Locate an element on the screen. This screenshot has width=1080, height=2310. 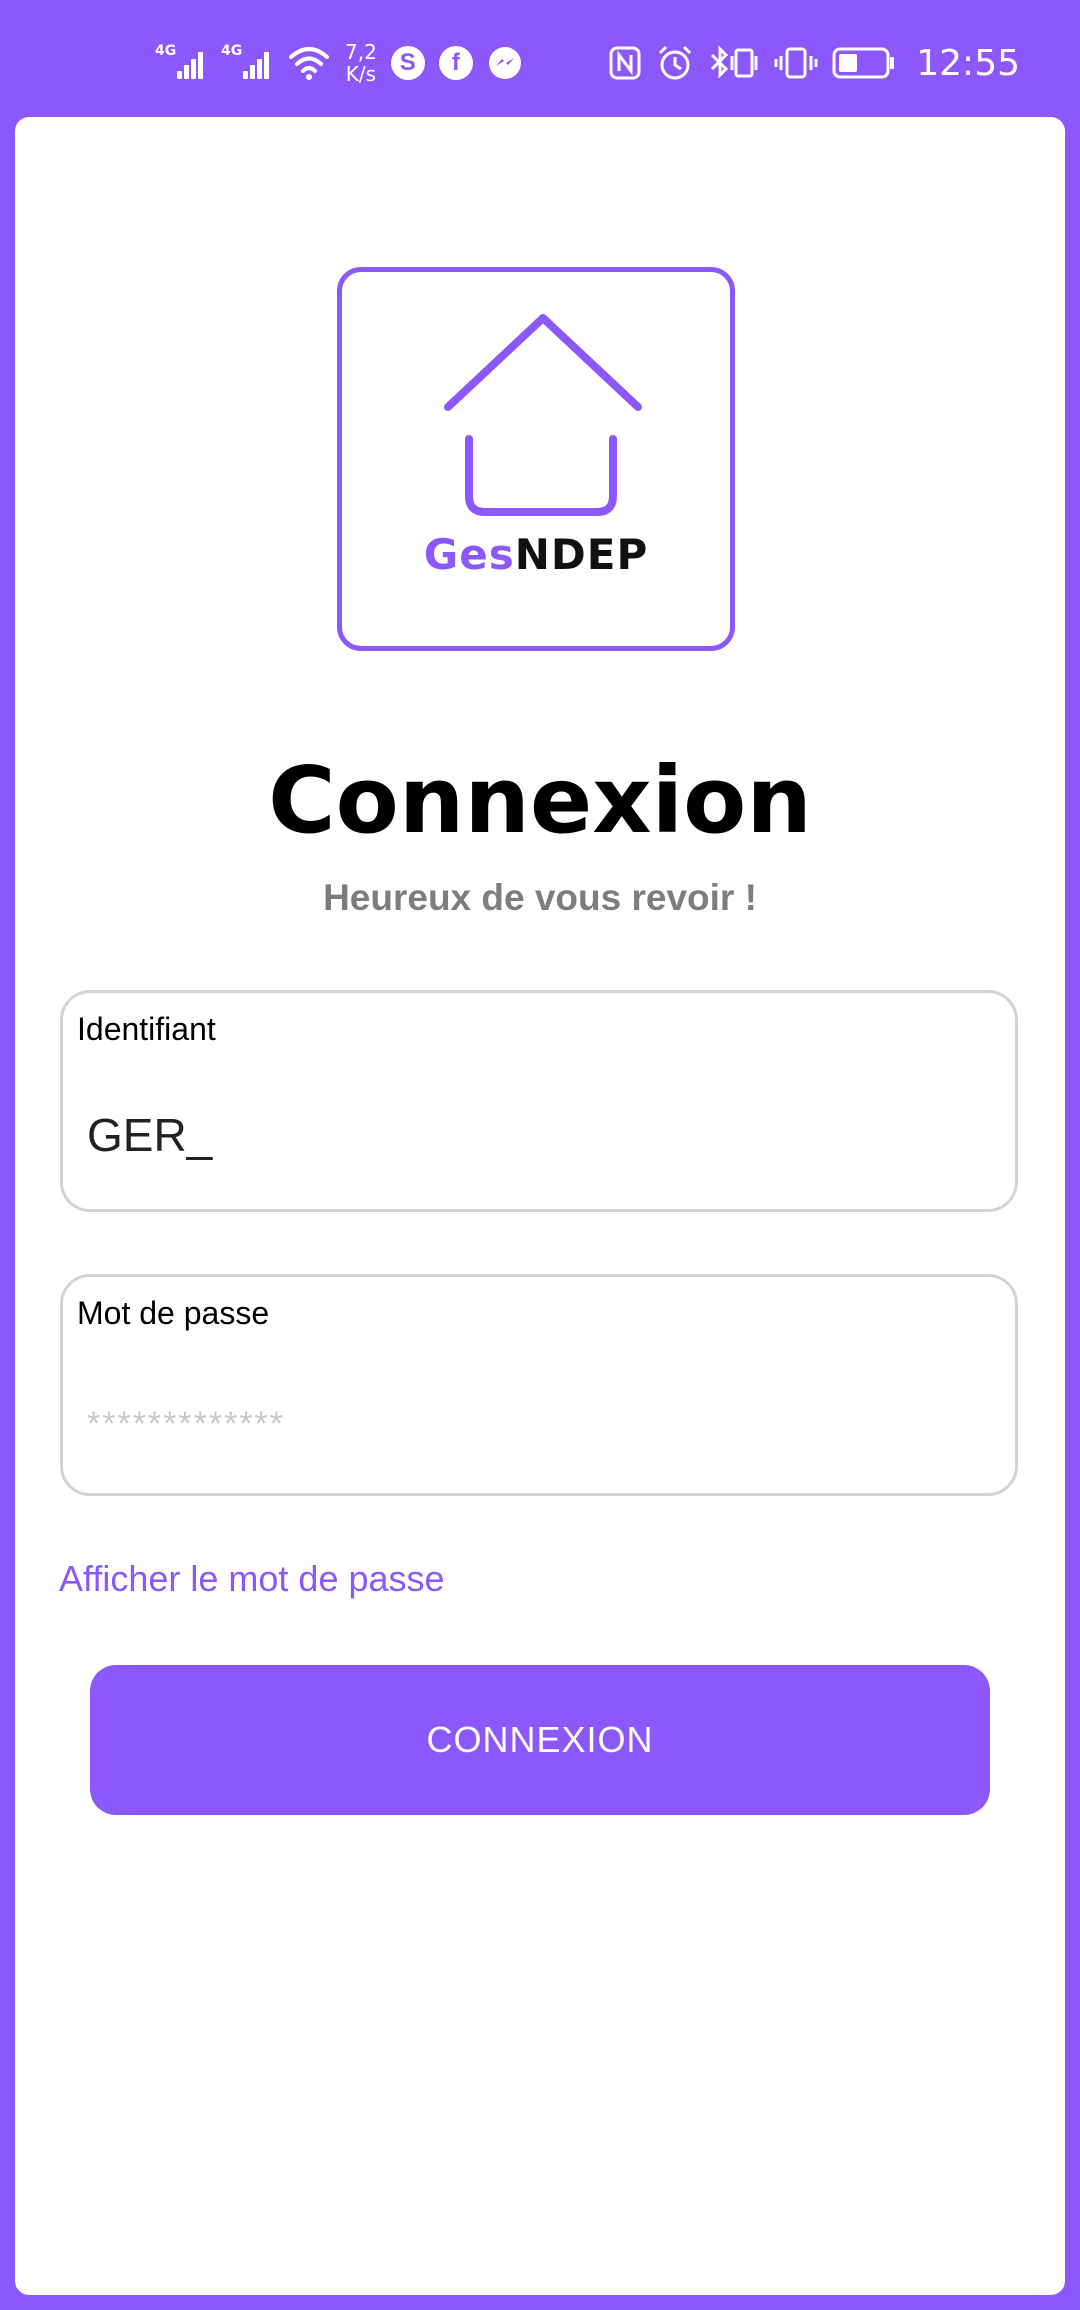
vibrate-icon is located at coordinates (796, 63).